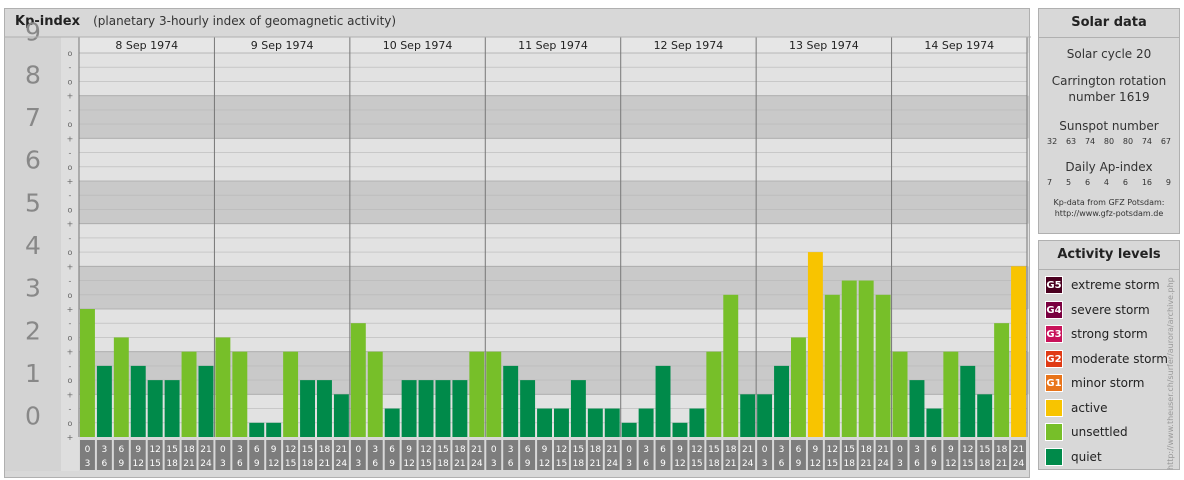  I want to click on ap-value-1: 5, so click(1068, 182).